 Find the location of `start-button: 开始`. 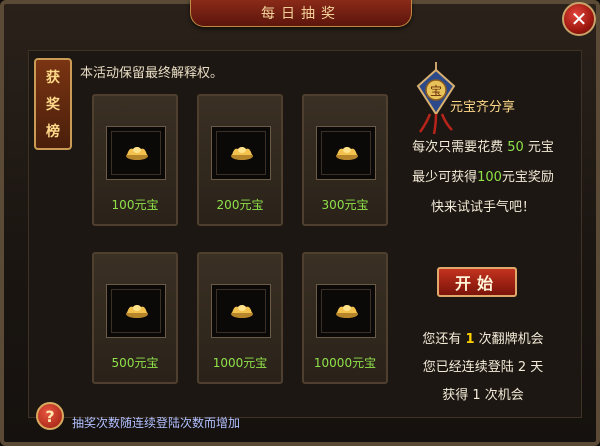

start-button: 开始 is located at coordinates (477, 282).